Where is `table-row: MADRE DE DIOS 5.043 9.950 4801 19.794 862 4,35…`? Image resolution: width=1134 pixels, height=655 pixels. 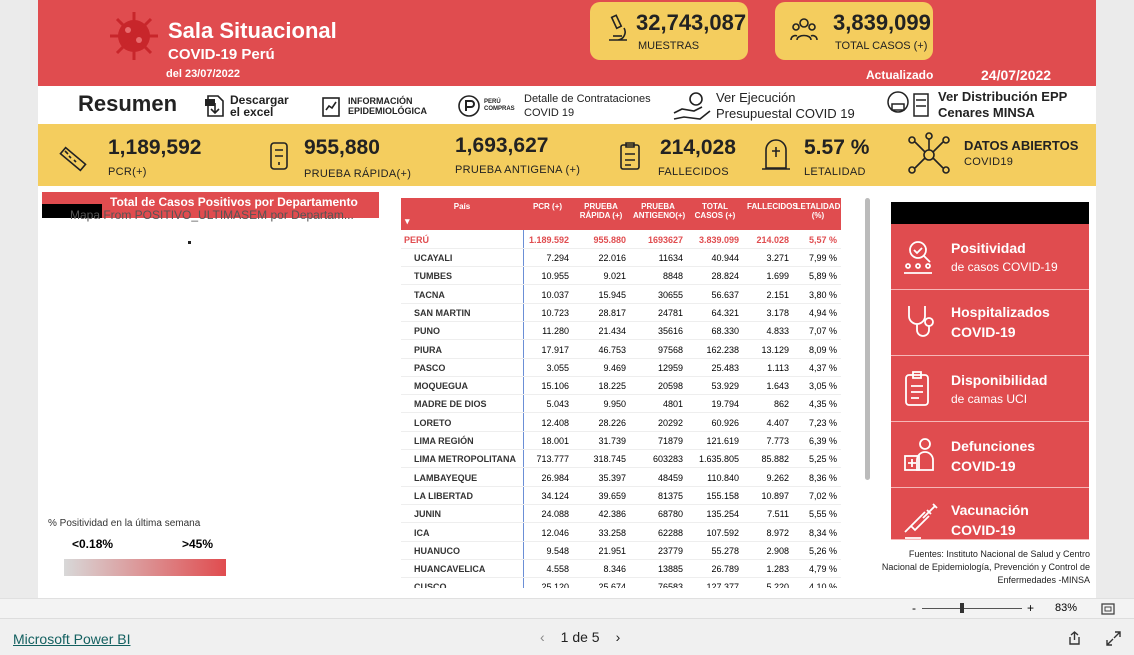 table-row: MADRE DE DIOS 5.043 9.950 4801 19.794 862 4,35… is located at coordinates (621, 404).